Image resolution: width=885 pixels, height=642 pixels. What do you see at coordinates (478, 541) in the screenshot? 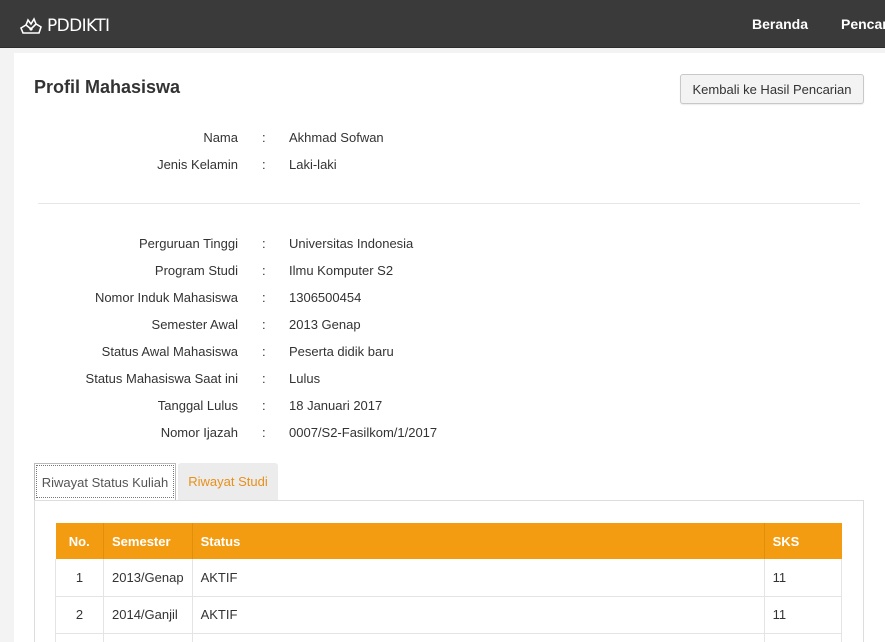
I see `col-header-status: Status` at bounding box center [478, 541].